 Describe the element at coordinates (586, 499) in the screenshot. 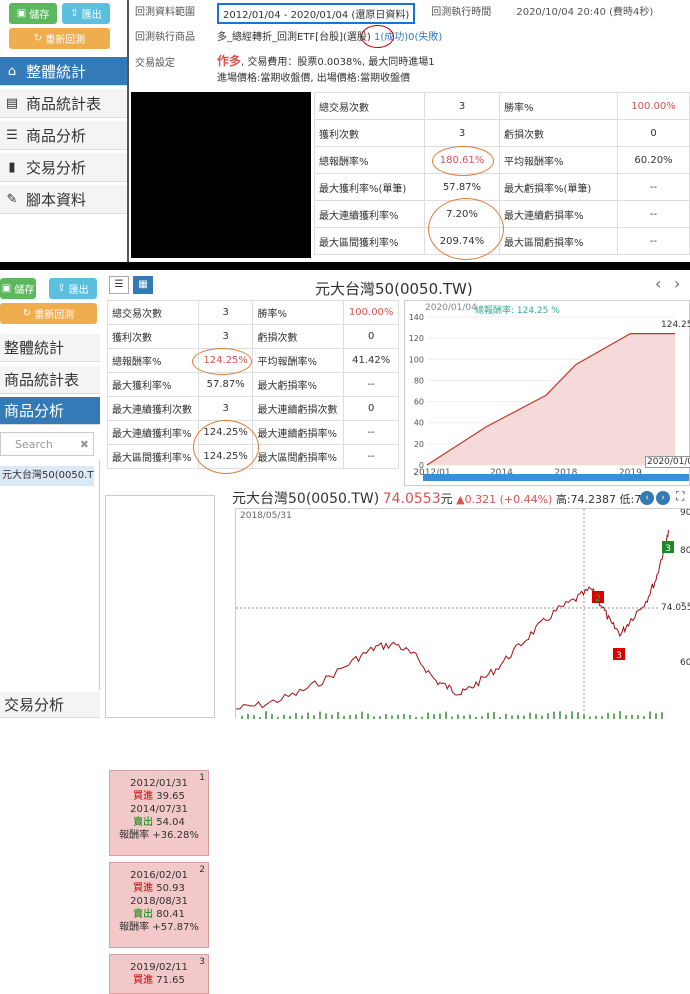

I see `price-high: 高:74.2387` at that location.